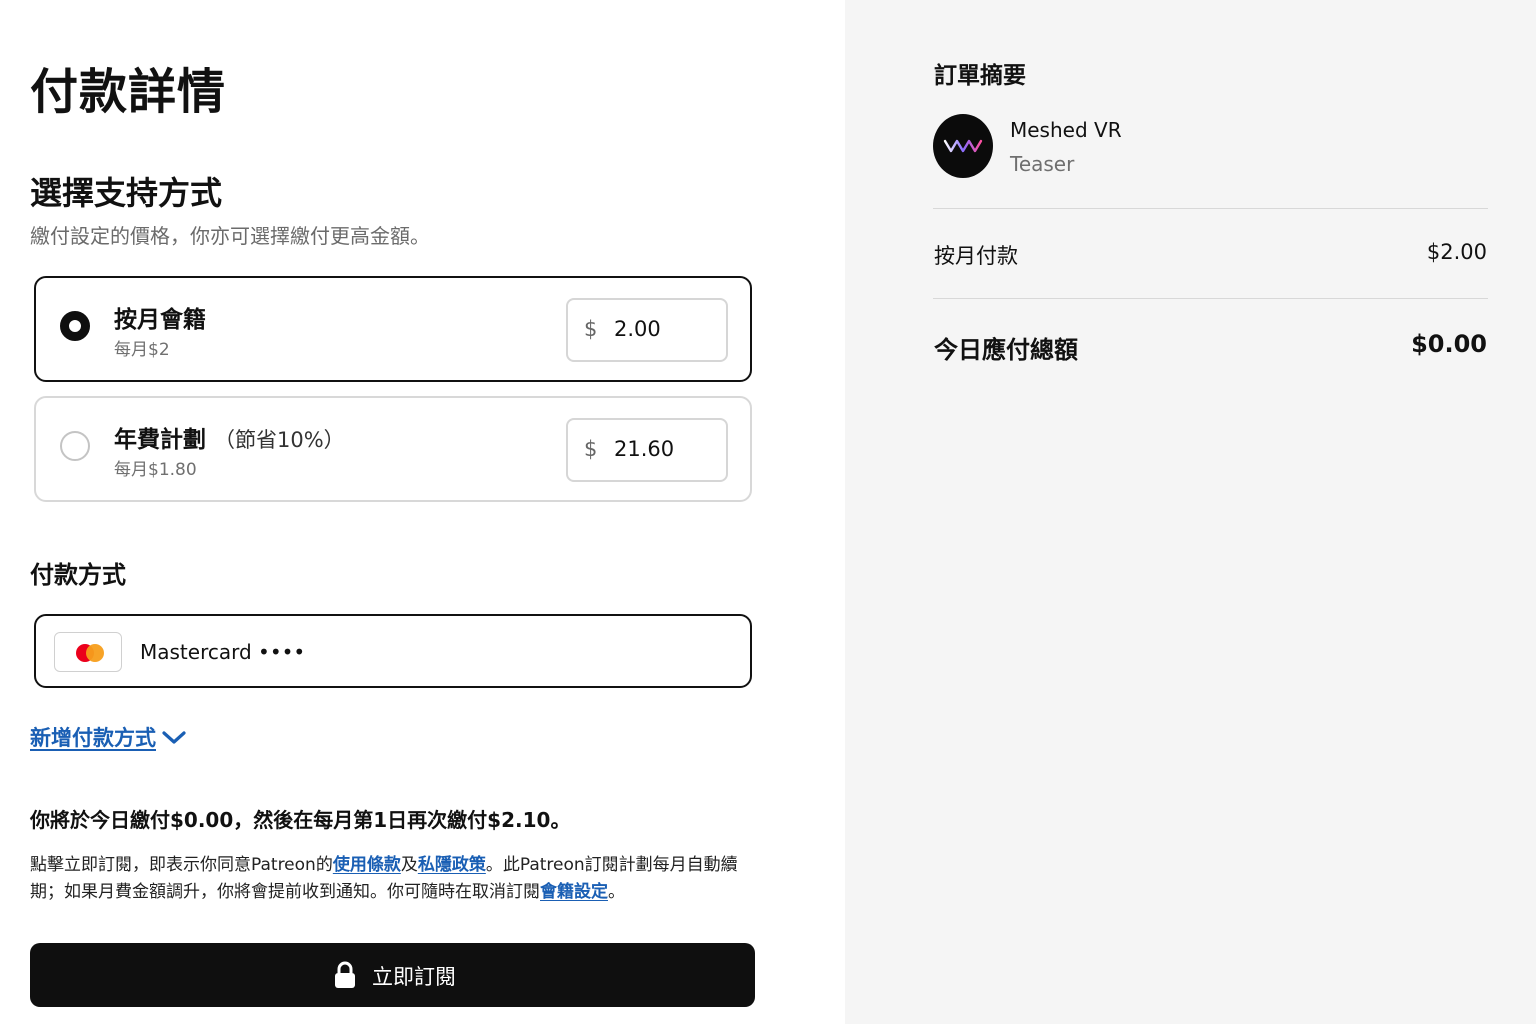 The height and width of the screenshot is (1024, 1536). I want to click on option-price-note: 每月$1.80, so click(155, 470).